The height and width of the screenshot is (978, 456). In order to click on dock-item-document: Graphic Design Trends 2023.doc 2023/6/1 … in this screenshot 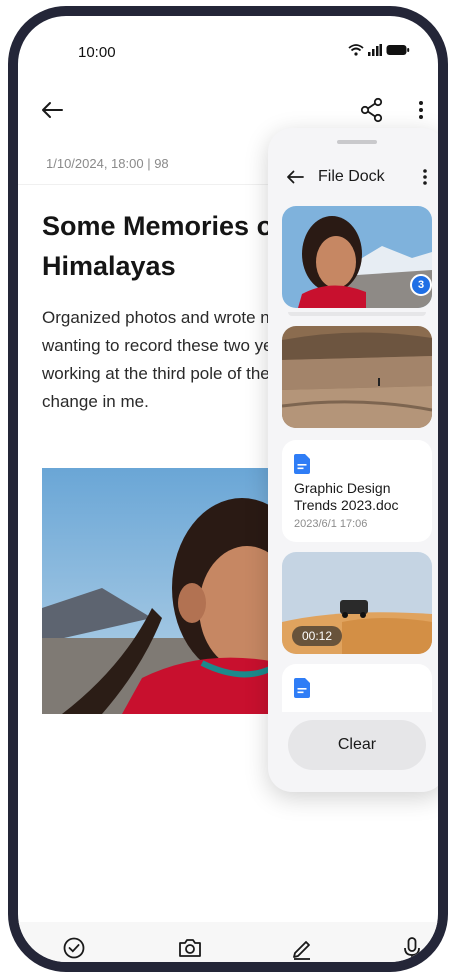, I will do `click(357, 491)`.